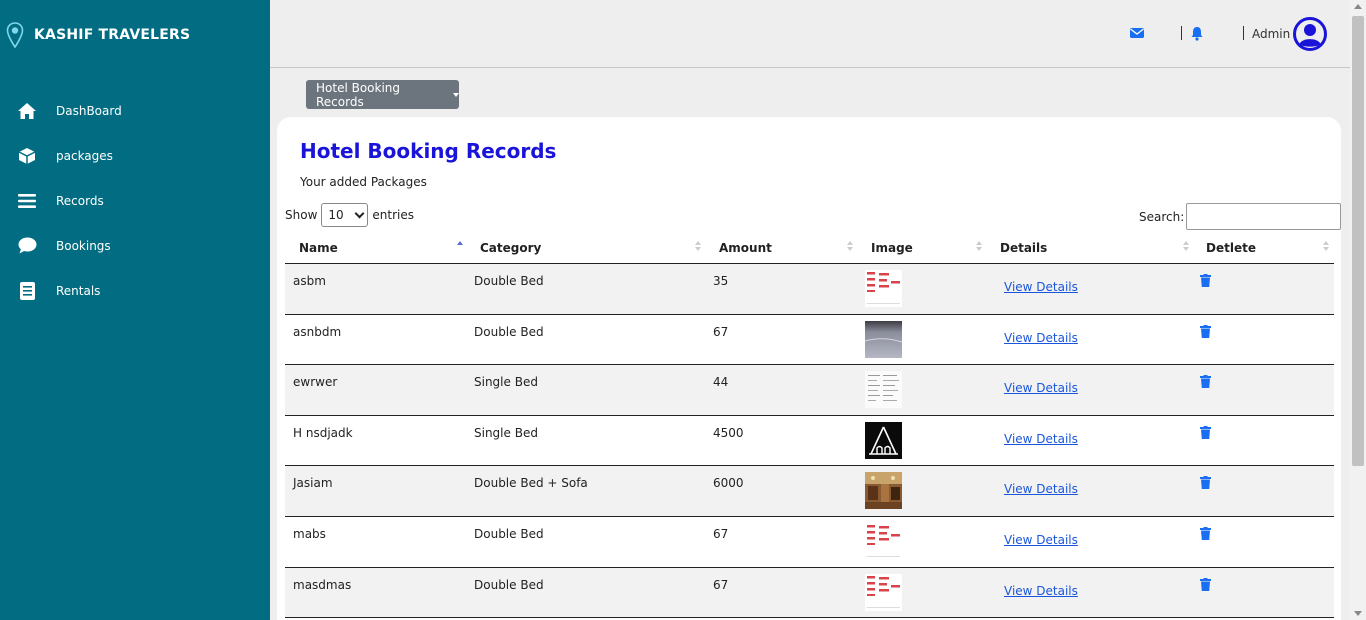 This screenshot has width=1366, height=620. Describe the element at coordinates (809, 289) in the screenshot. I see `table-row: asbm Double Bed 35 View Details` at that location.